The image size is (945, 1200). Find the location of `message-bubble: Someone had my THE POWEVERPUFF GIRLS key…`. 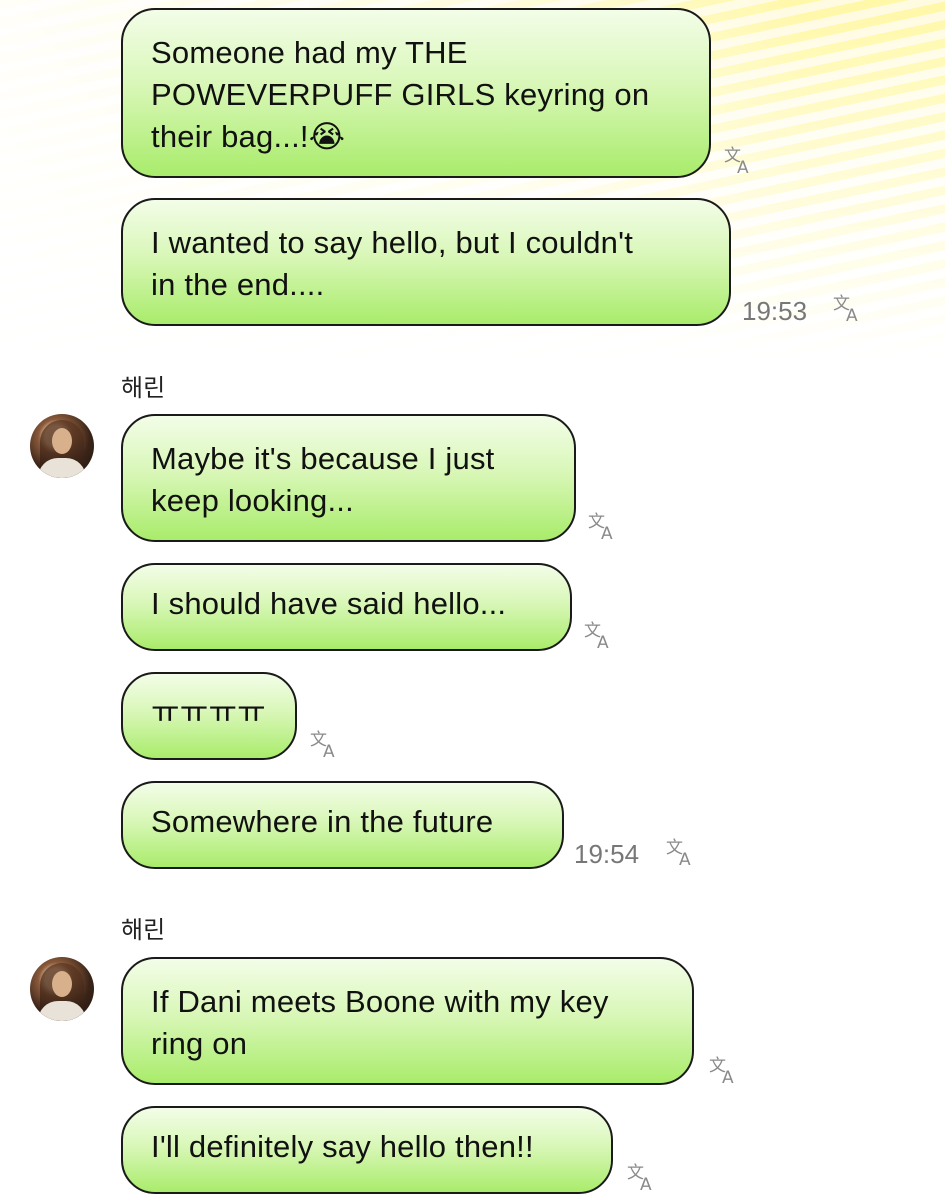

message-bubble: Someone had my THE POWEVERPUFF GIRLS key… is located at coordinates (416, 93).